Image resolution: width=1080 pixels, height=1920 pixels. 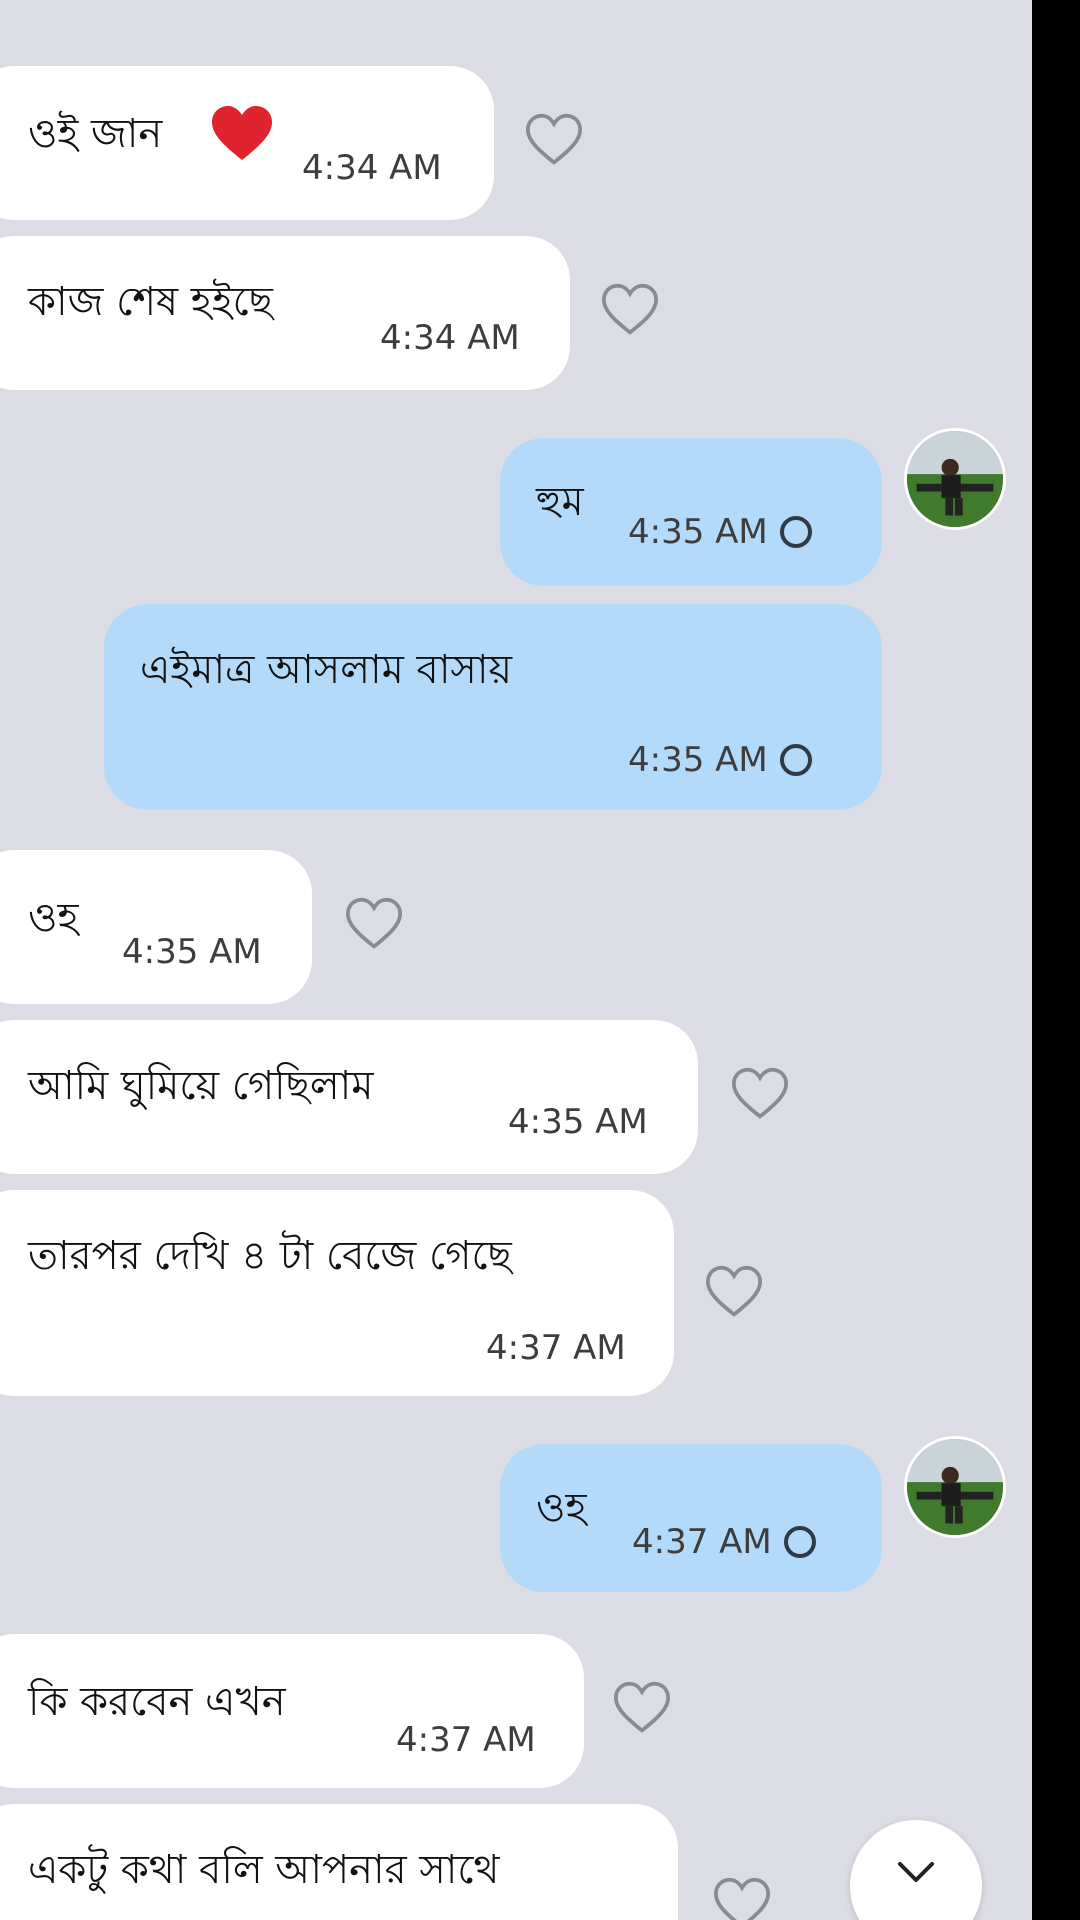 What do you see at coordinates (264, 1870) in the screenshot?
I see `message-text: একটু কথা বলি আপনার সাথে` at bounding box center [264, 1870].